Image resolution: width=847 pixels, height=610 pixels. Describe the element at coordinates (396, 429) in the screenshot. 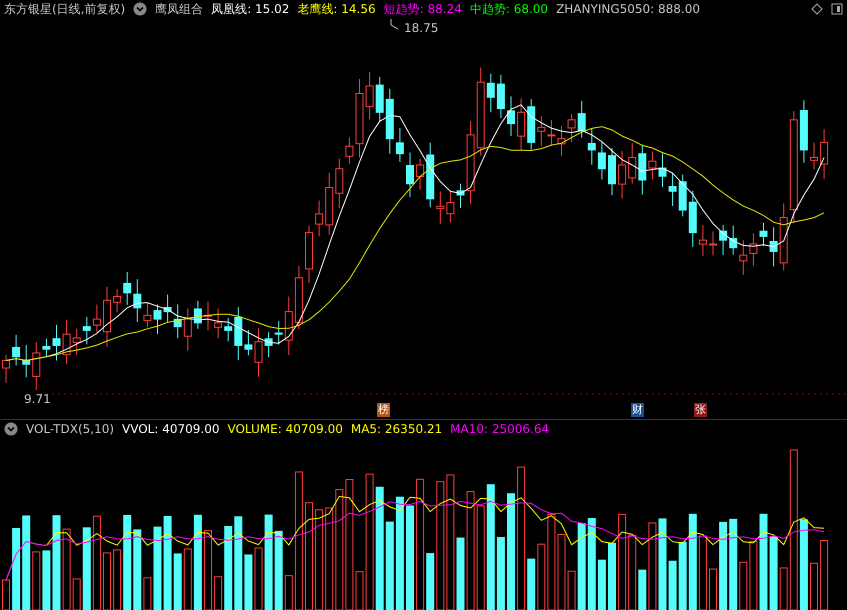

I see `volume-value: MA5: 26350.21` at that location.